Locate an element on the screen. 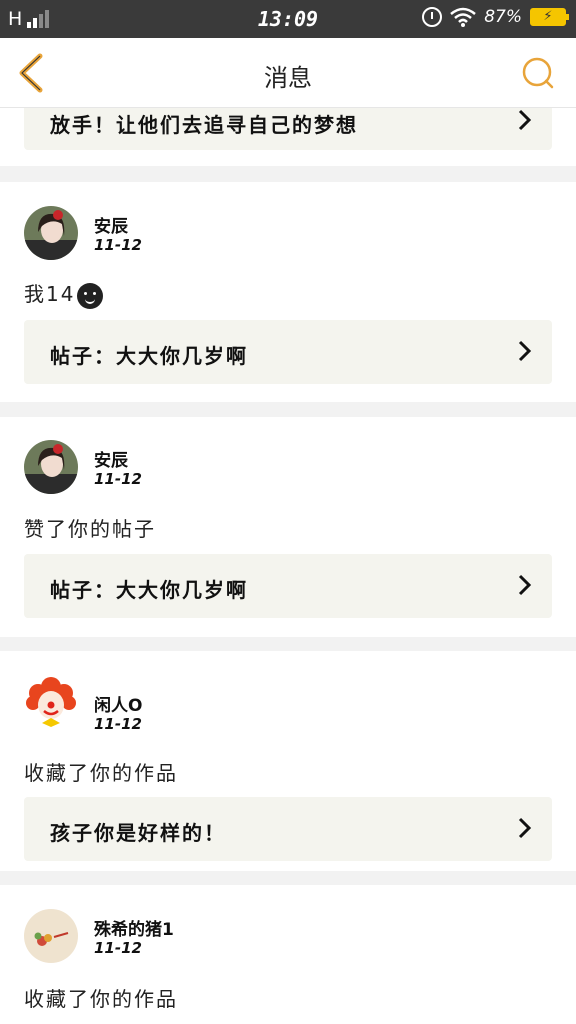  battery-percent: 87% is located at coordinates (503, 17).